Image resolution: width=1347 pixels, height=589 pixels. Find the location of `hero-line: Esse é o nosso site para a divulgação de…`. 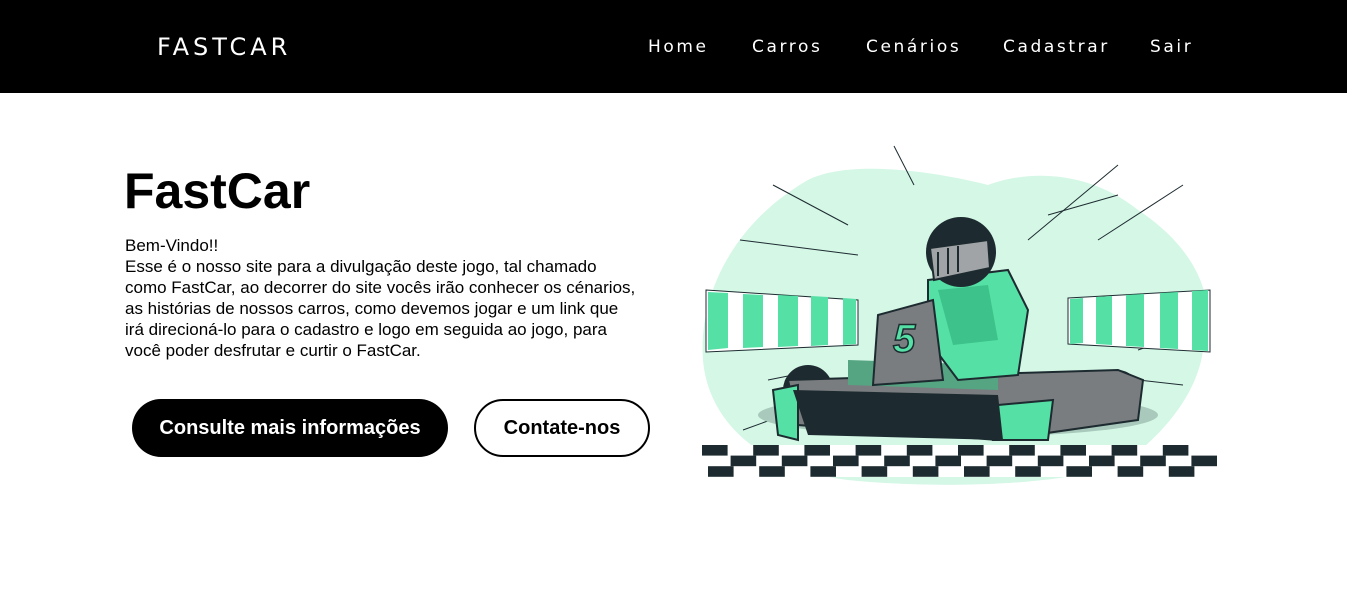

hero-line: Esse é o nosso site para a divulgação de… is located at coordinates (361, 266).